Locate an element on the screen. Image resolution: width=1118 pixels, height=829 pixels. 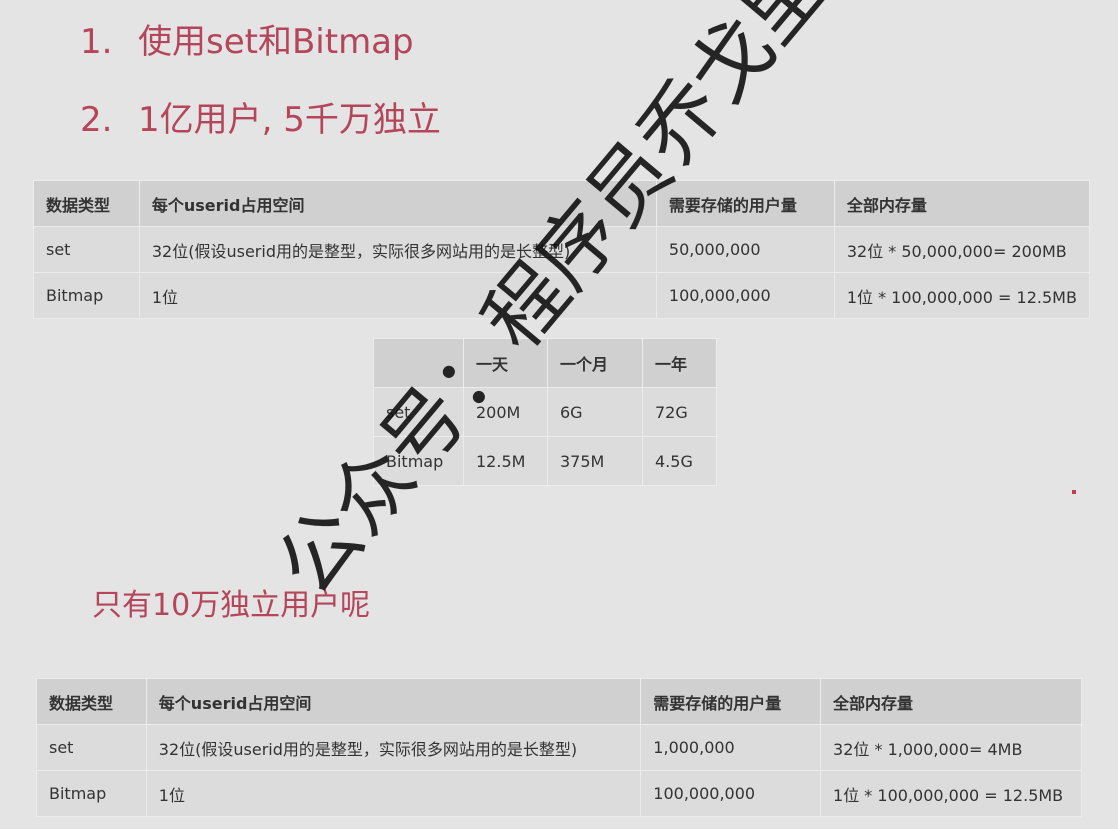
heading-2: 2. 1亿用户, 5千万独立 is located at coordinates (260, 116).